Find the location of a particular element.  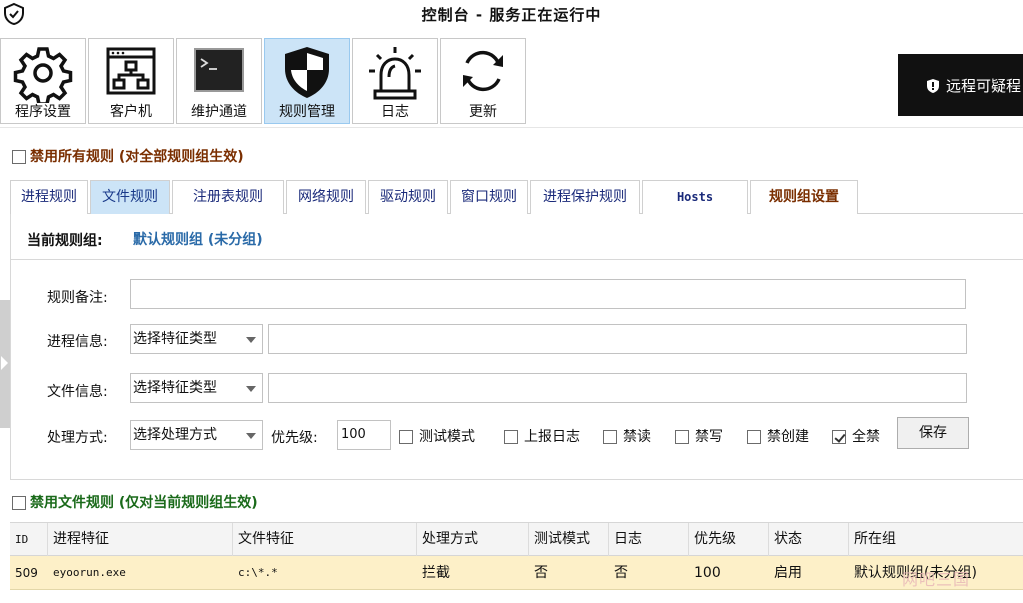

toolbar-button-logs: 日志 is located at coordinates (395, 81).